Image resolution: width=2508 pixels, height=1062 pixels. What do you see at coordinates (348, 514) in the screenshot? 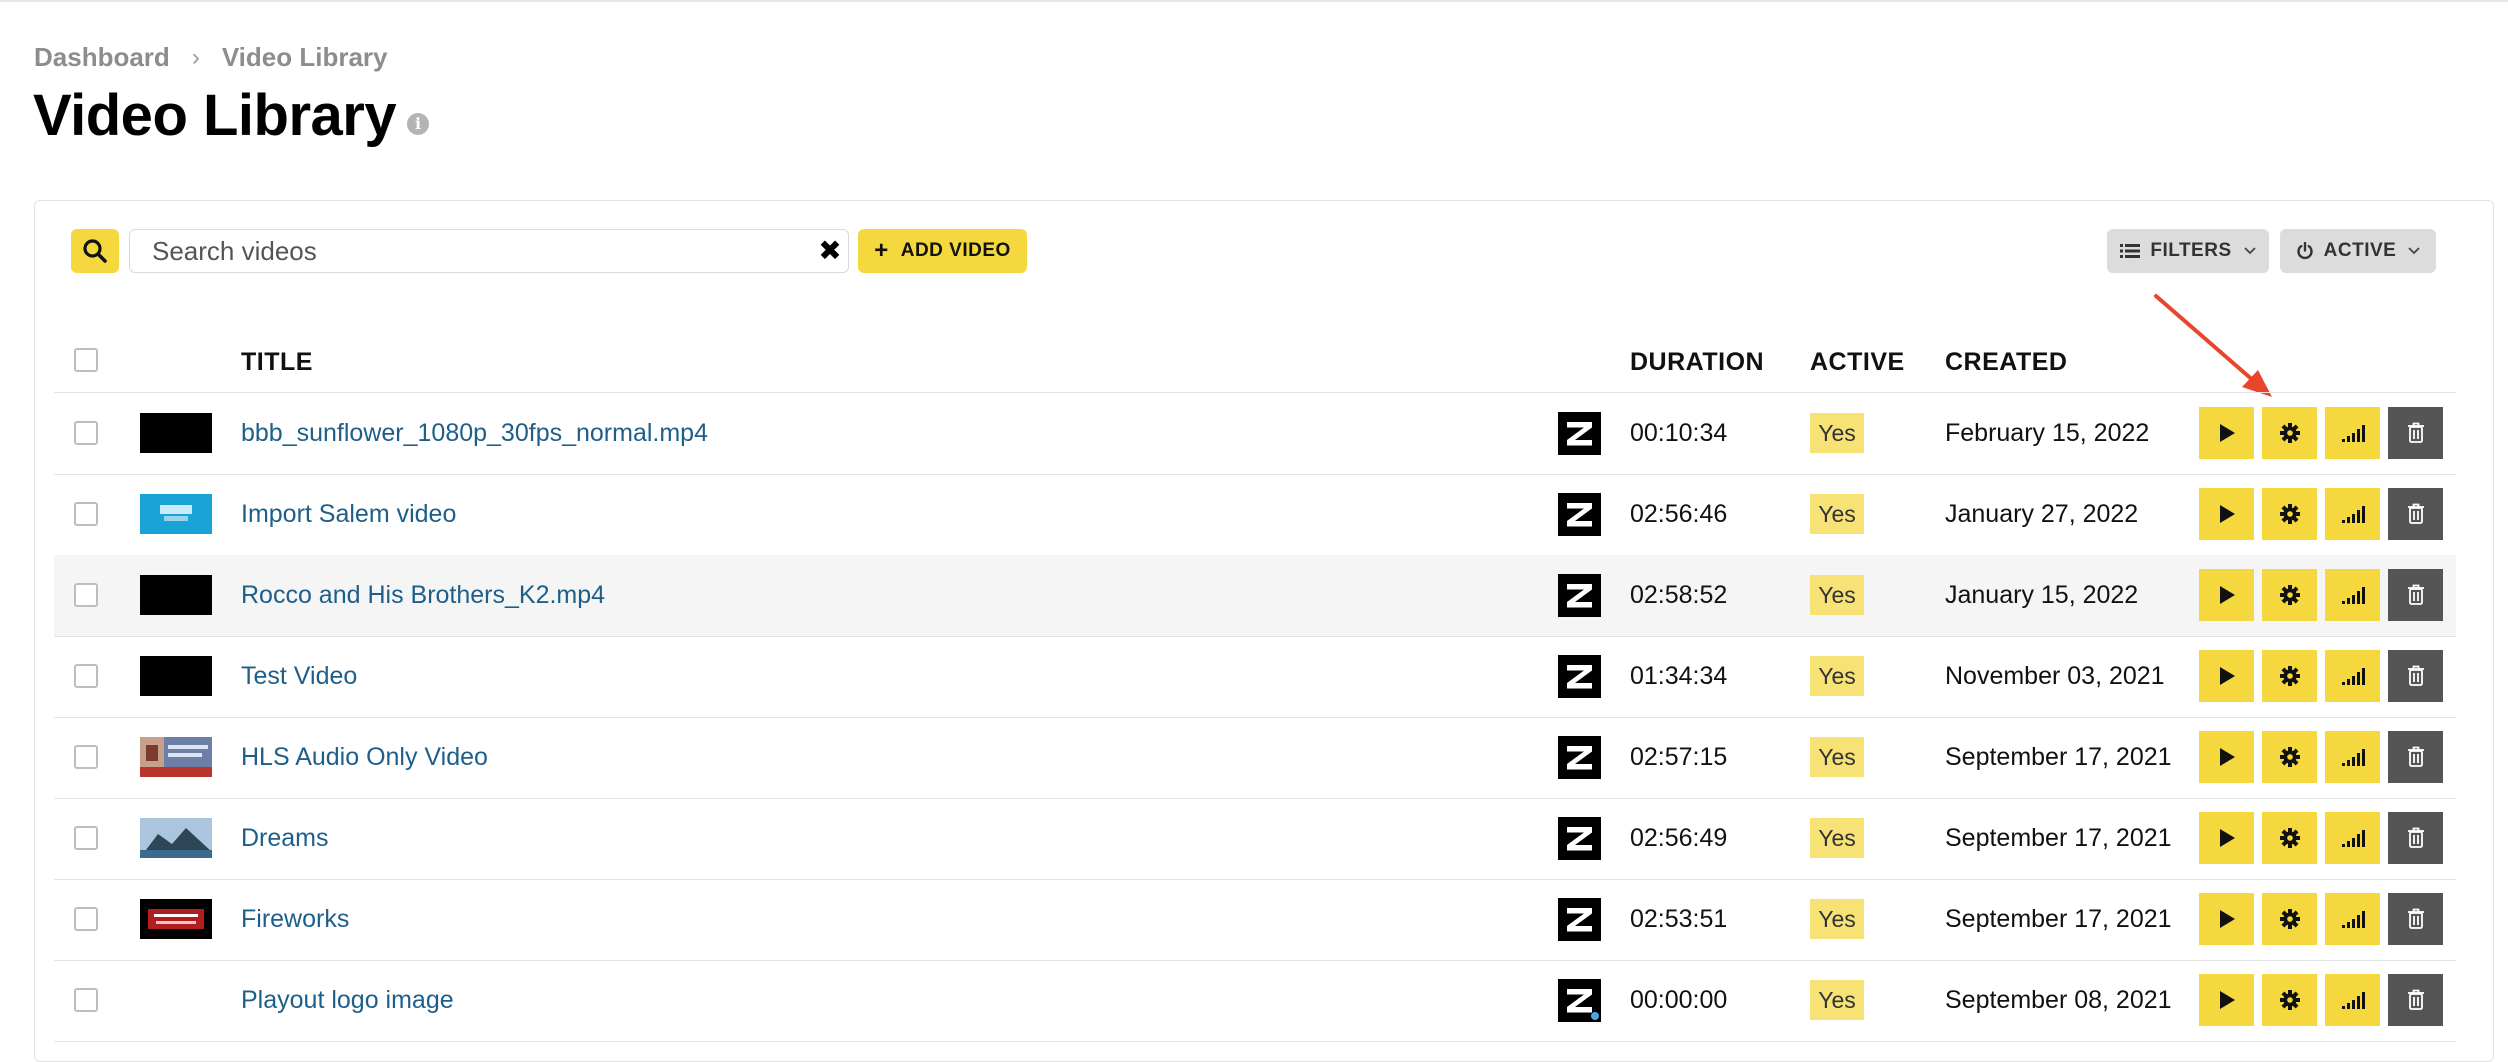
I see `video-title-link: Import Salem video` at bounding box center [348, 514].